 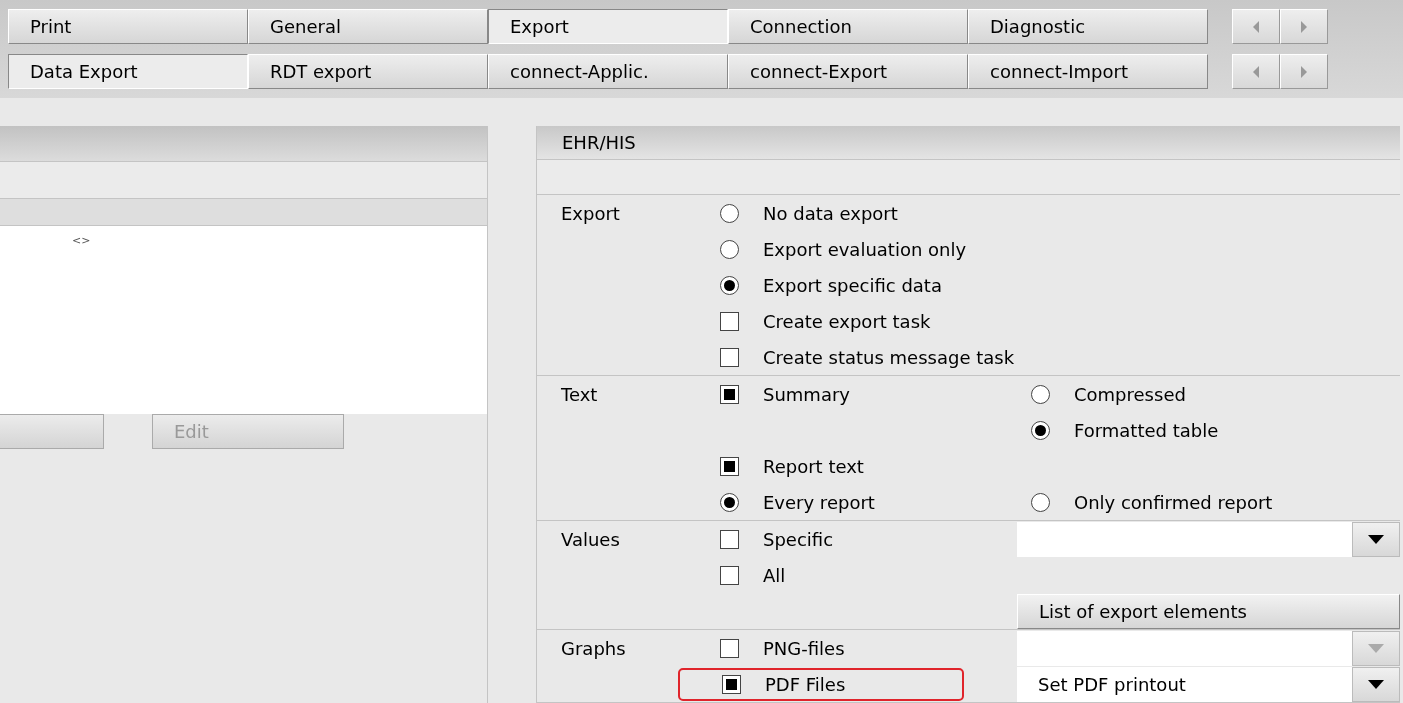 I want to click on radio-label: Formatted table, so click(x=1146, y=430).